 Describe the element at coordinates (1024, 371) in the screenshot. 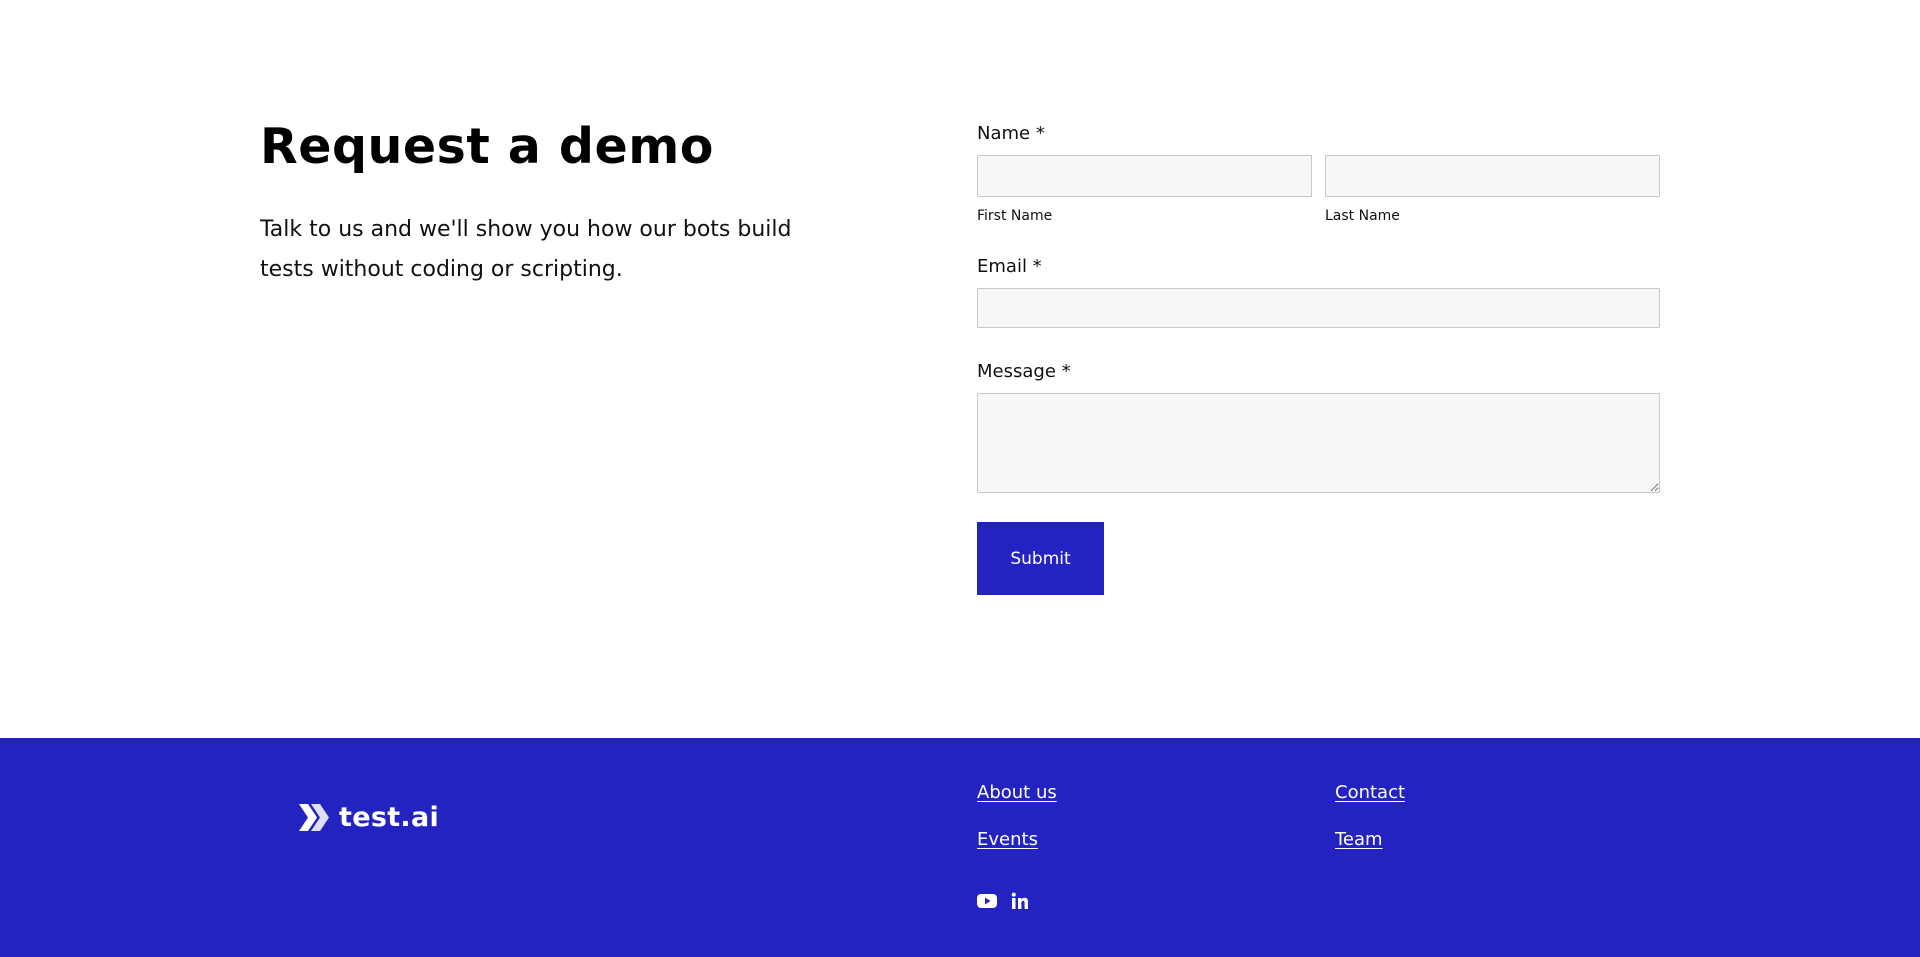

I see `message-label: Message *` at that location.